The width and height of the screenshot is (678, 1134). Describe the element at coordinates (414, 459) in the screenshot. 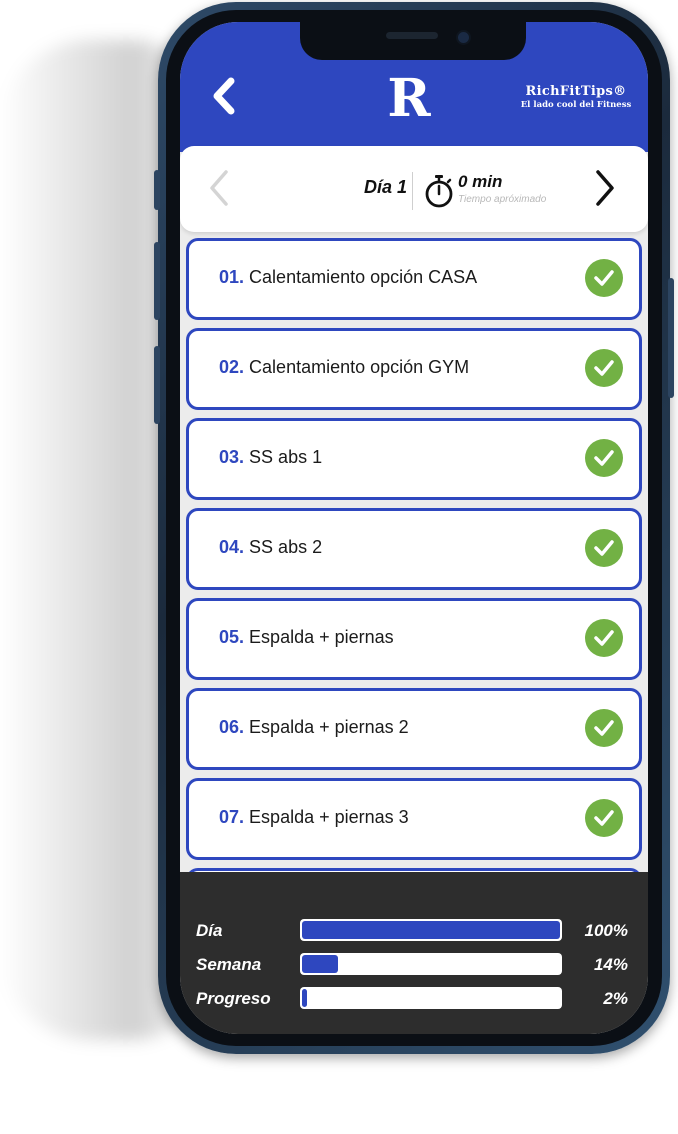

I see `workout-item: 03. SS abs 1` at that location.